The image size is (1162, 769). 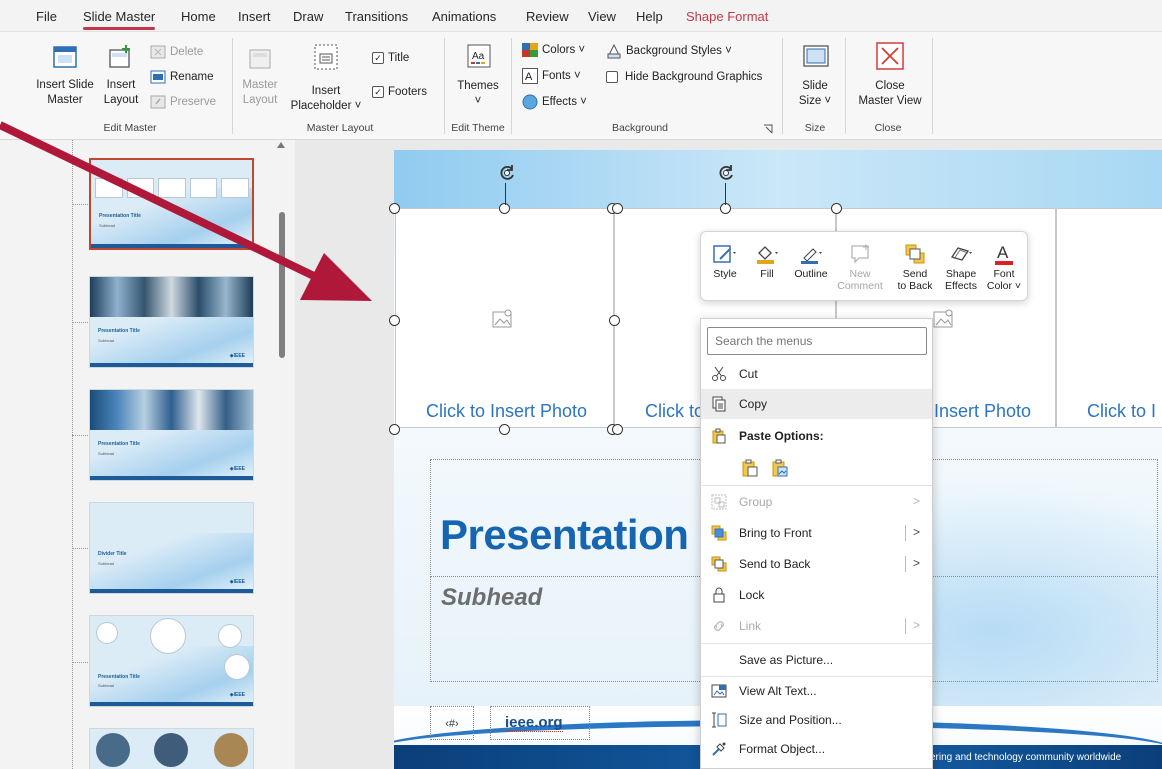 I want to click on preserve-button: Preserve, so click(x=183, y=102).